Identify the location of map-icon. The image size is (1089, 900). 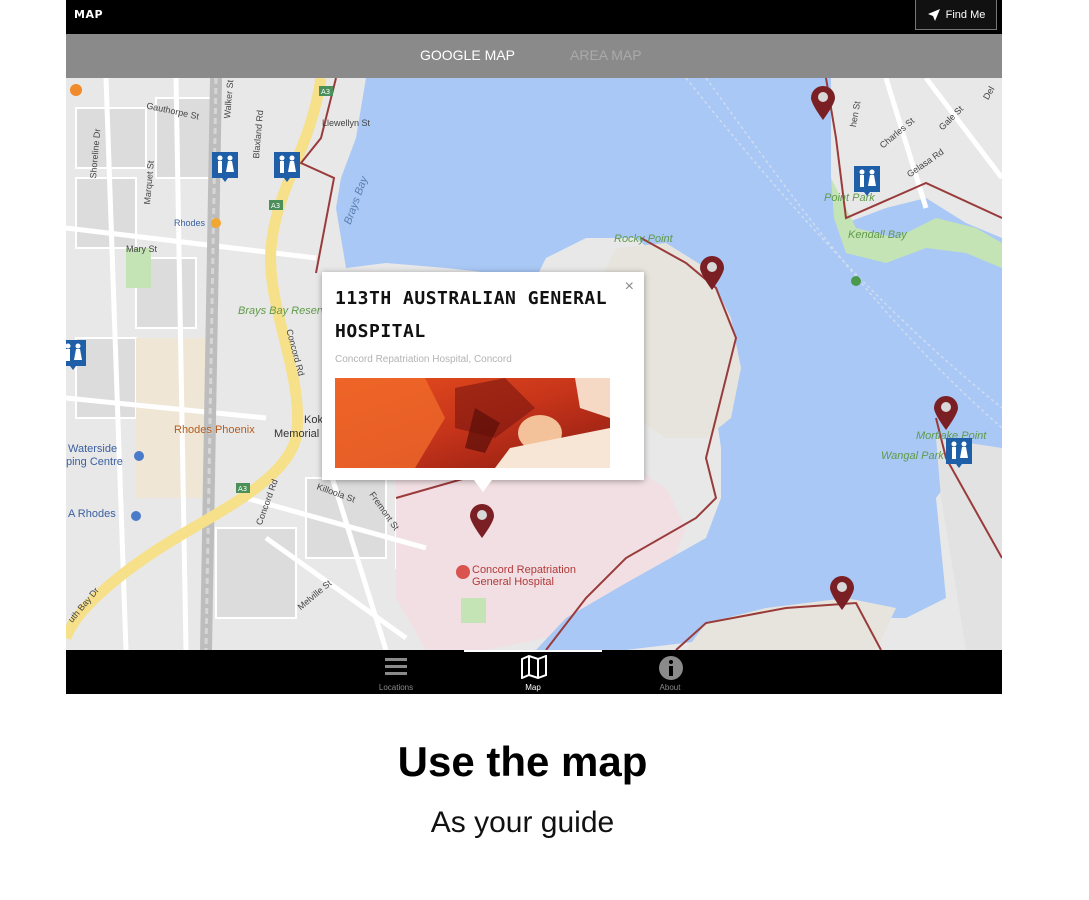
(534, 667).